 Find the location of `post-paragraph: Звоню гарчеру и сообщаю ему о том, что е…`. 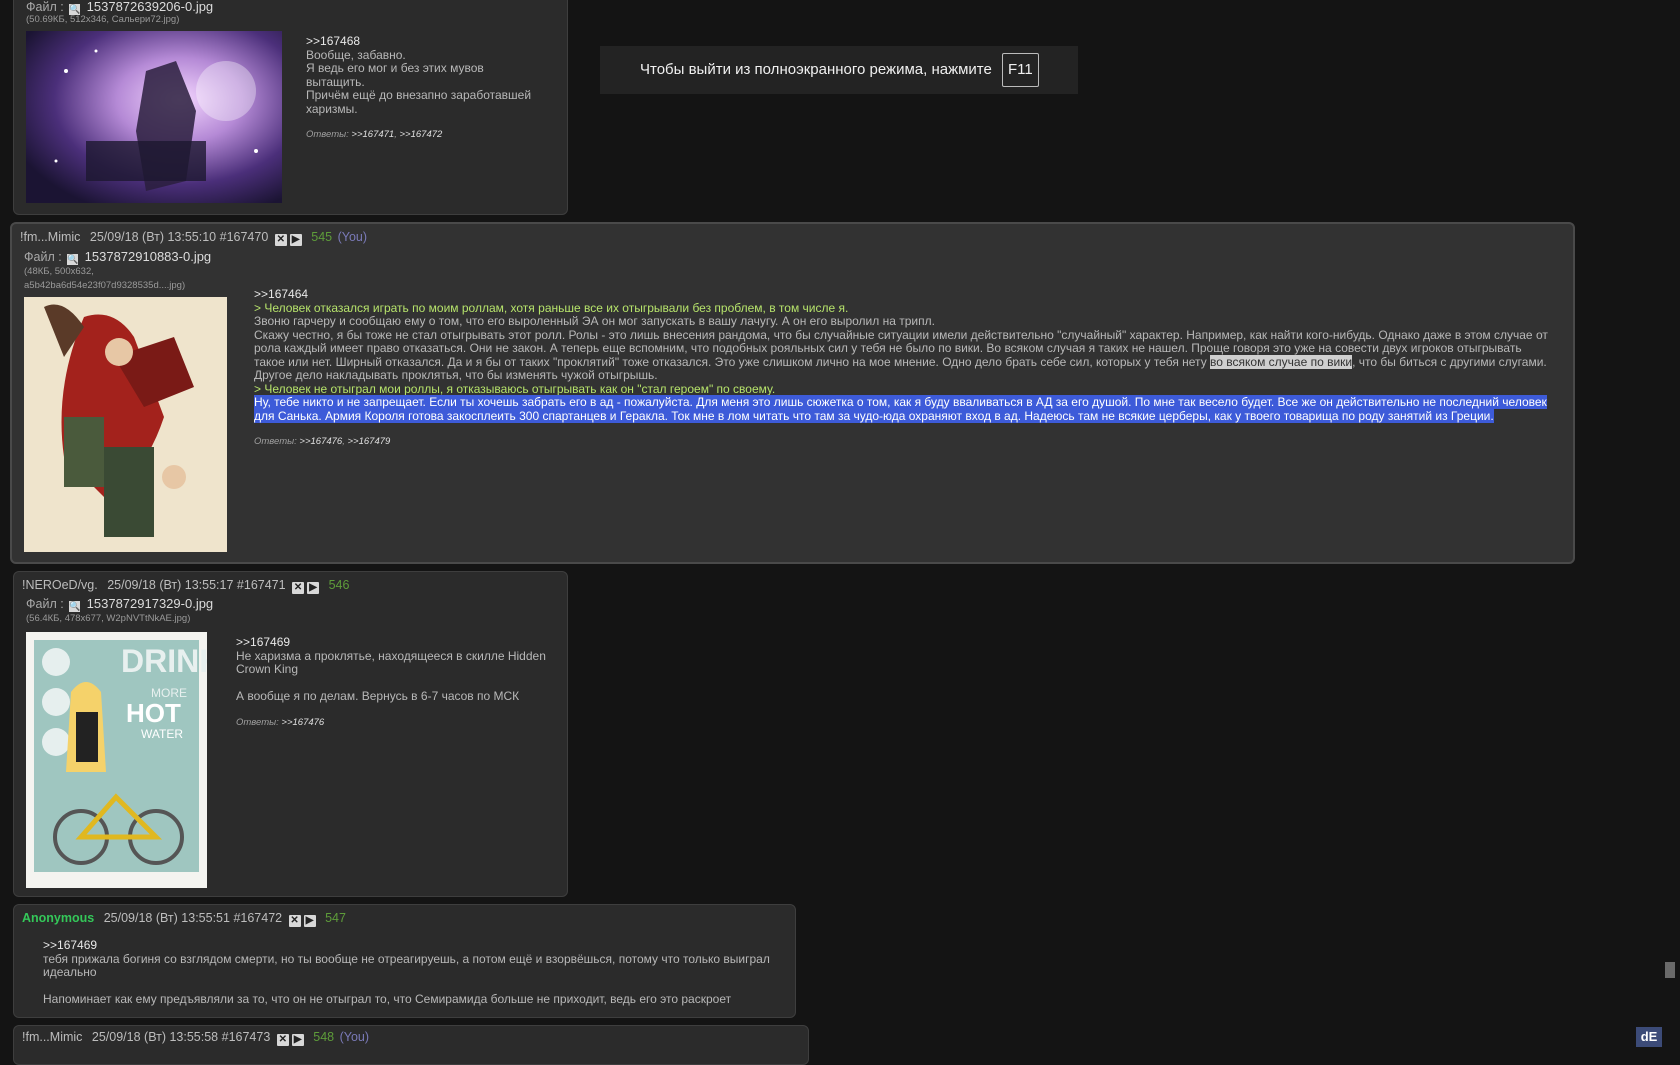

post-paragraph: Звоню гарчеру и сообщаю ему о том, что е… is located at coordinates (594, 321).